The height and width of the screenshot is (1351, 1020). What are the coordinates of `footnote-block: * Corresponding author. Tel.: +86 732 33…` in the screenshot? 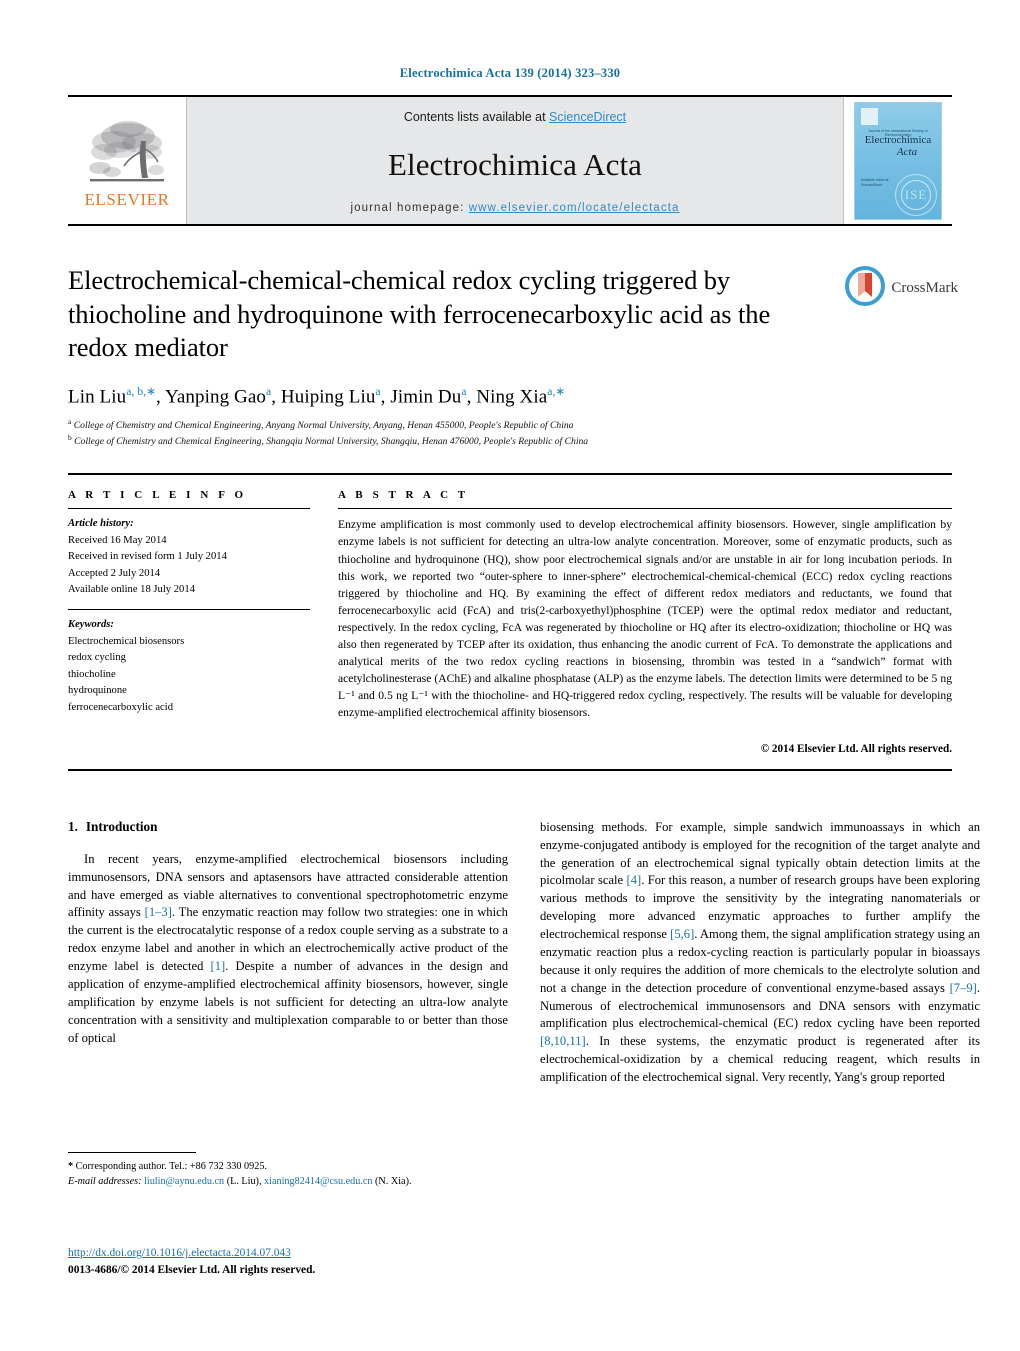 It's located at (288, 1171).